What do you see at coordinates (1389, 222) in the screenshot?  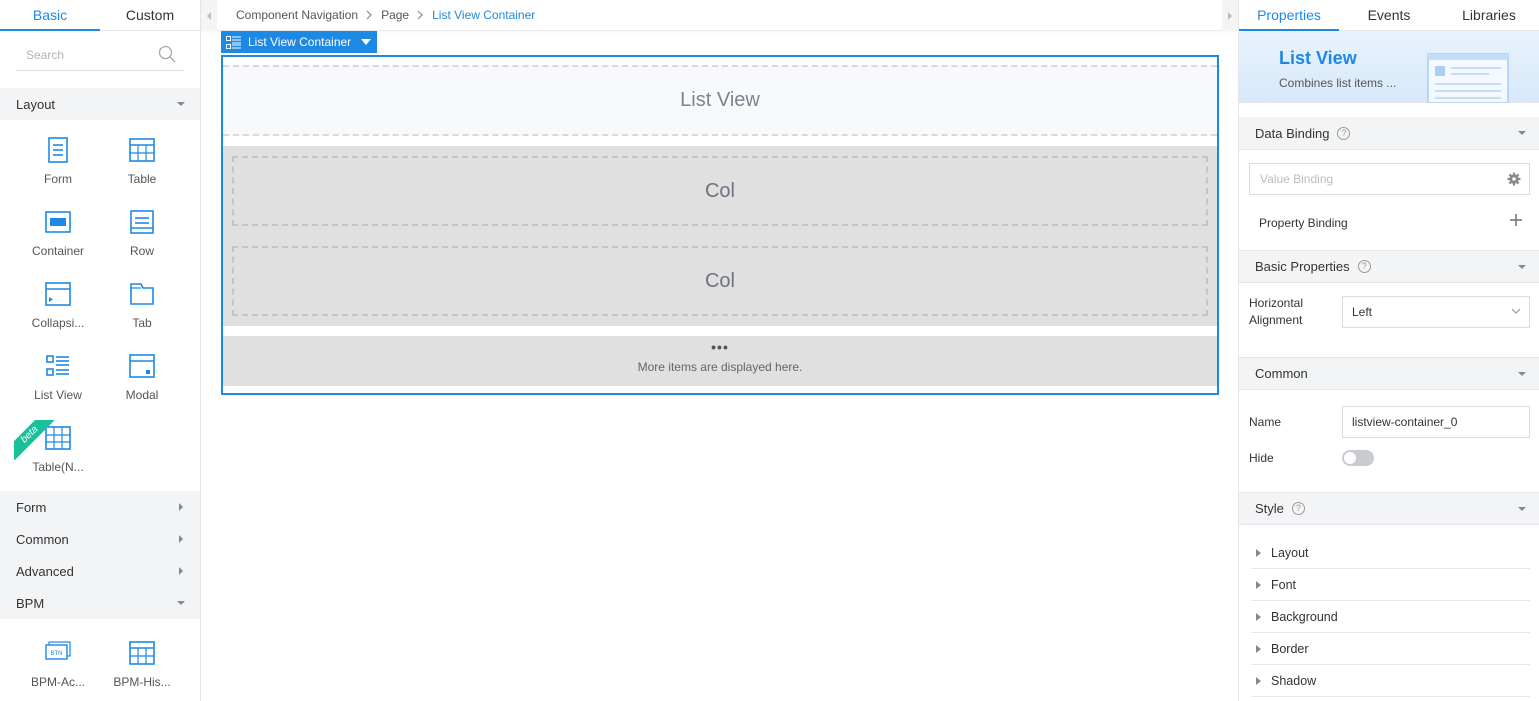 I see `property-binding-row: Property Binding` at bounding box center [1389, 222].